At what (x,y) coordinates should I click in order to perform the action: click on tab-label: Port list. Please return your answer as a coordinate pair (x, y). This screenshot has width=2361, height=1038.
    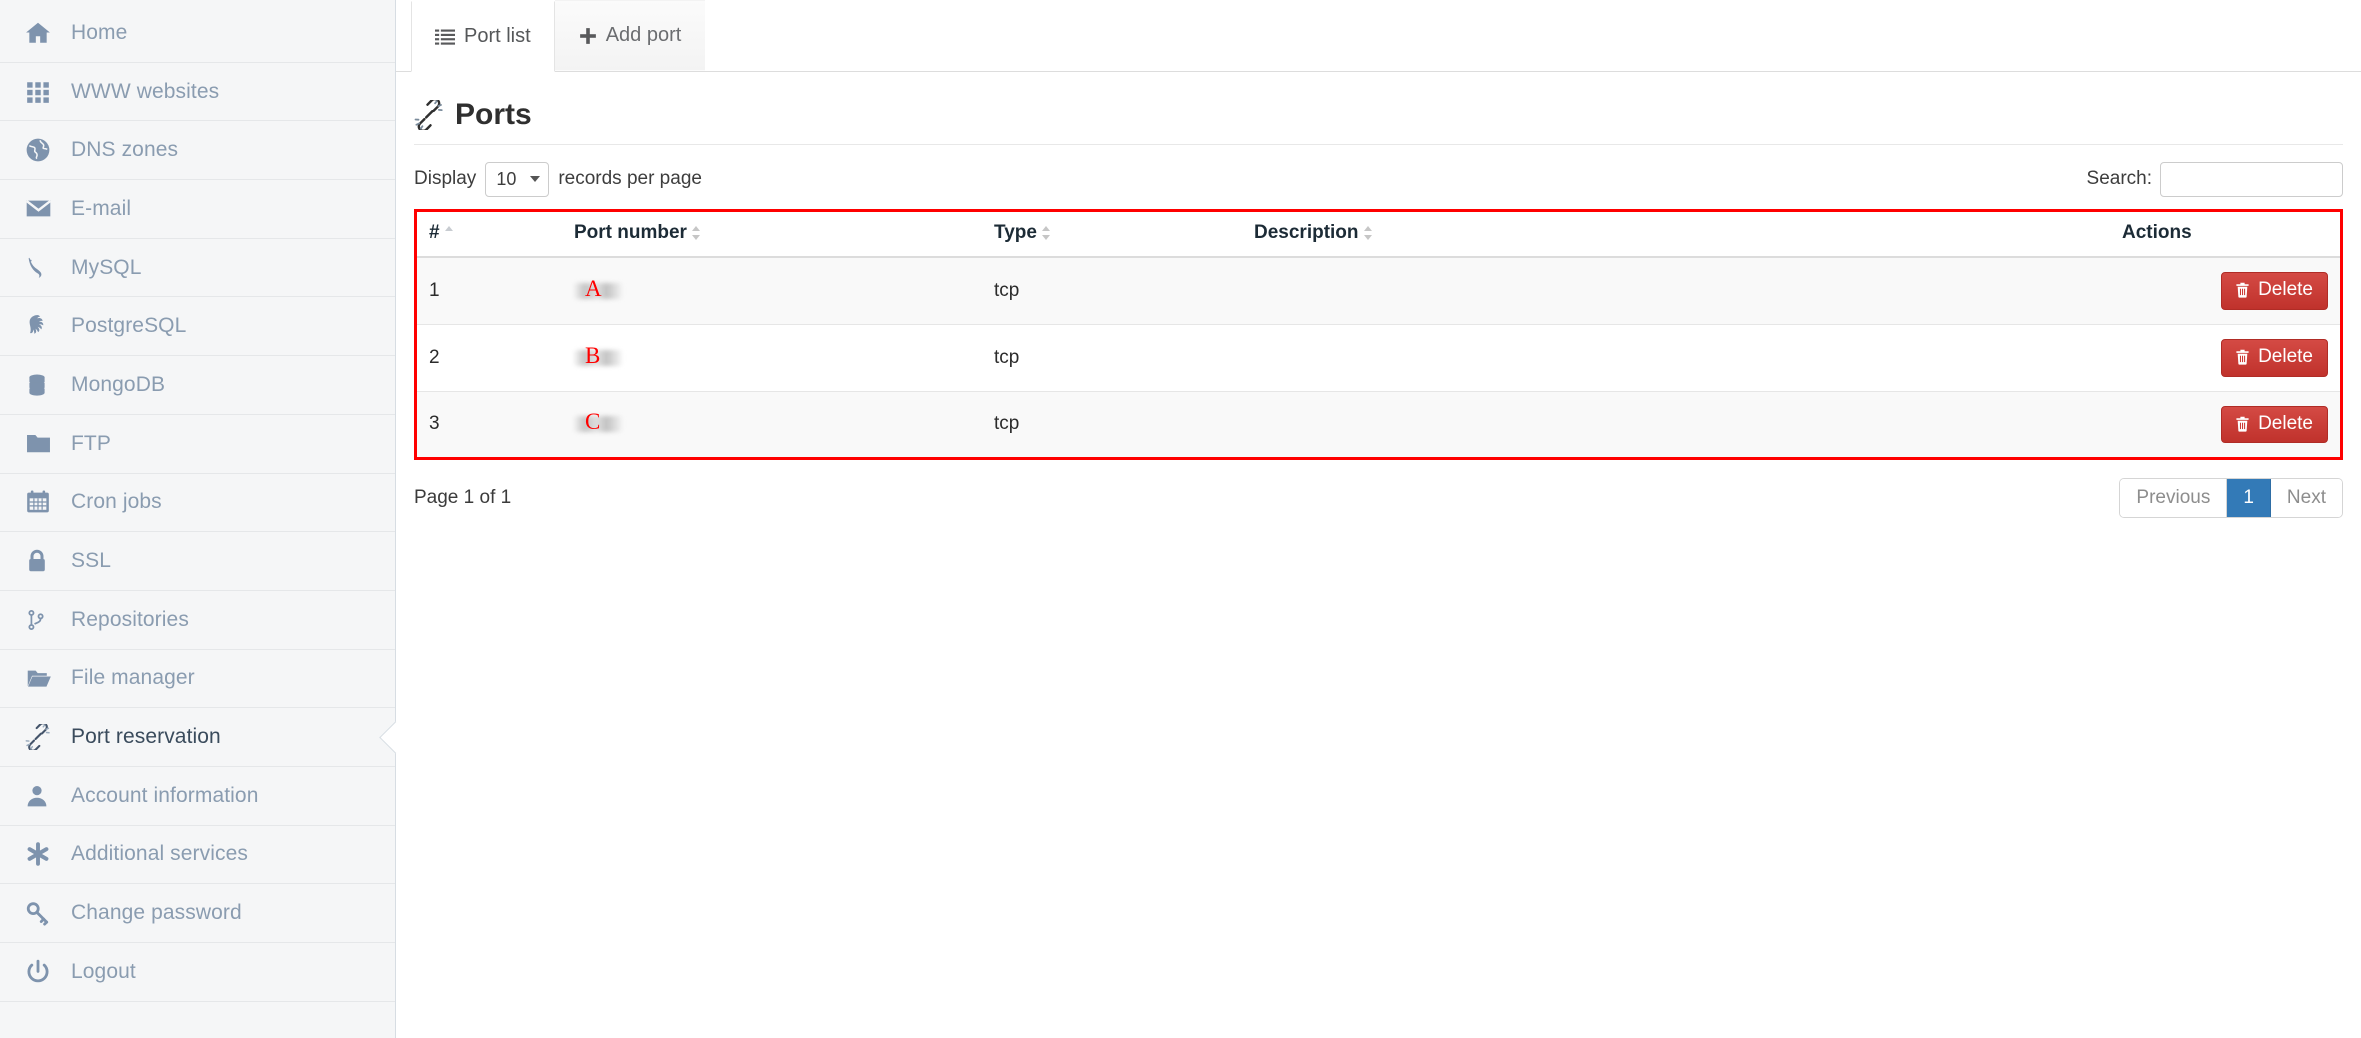
    Looking at the image, I should click on (497, 36).